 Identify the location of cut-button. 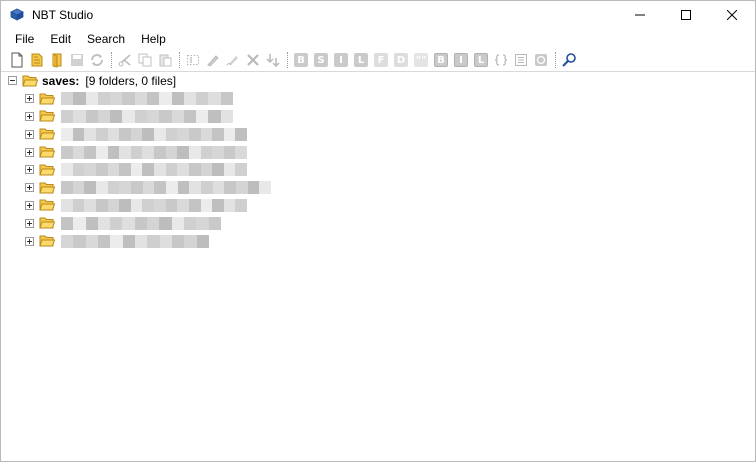
(125, 60).